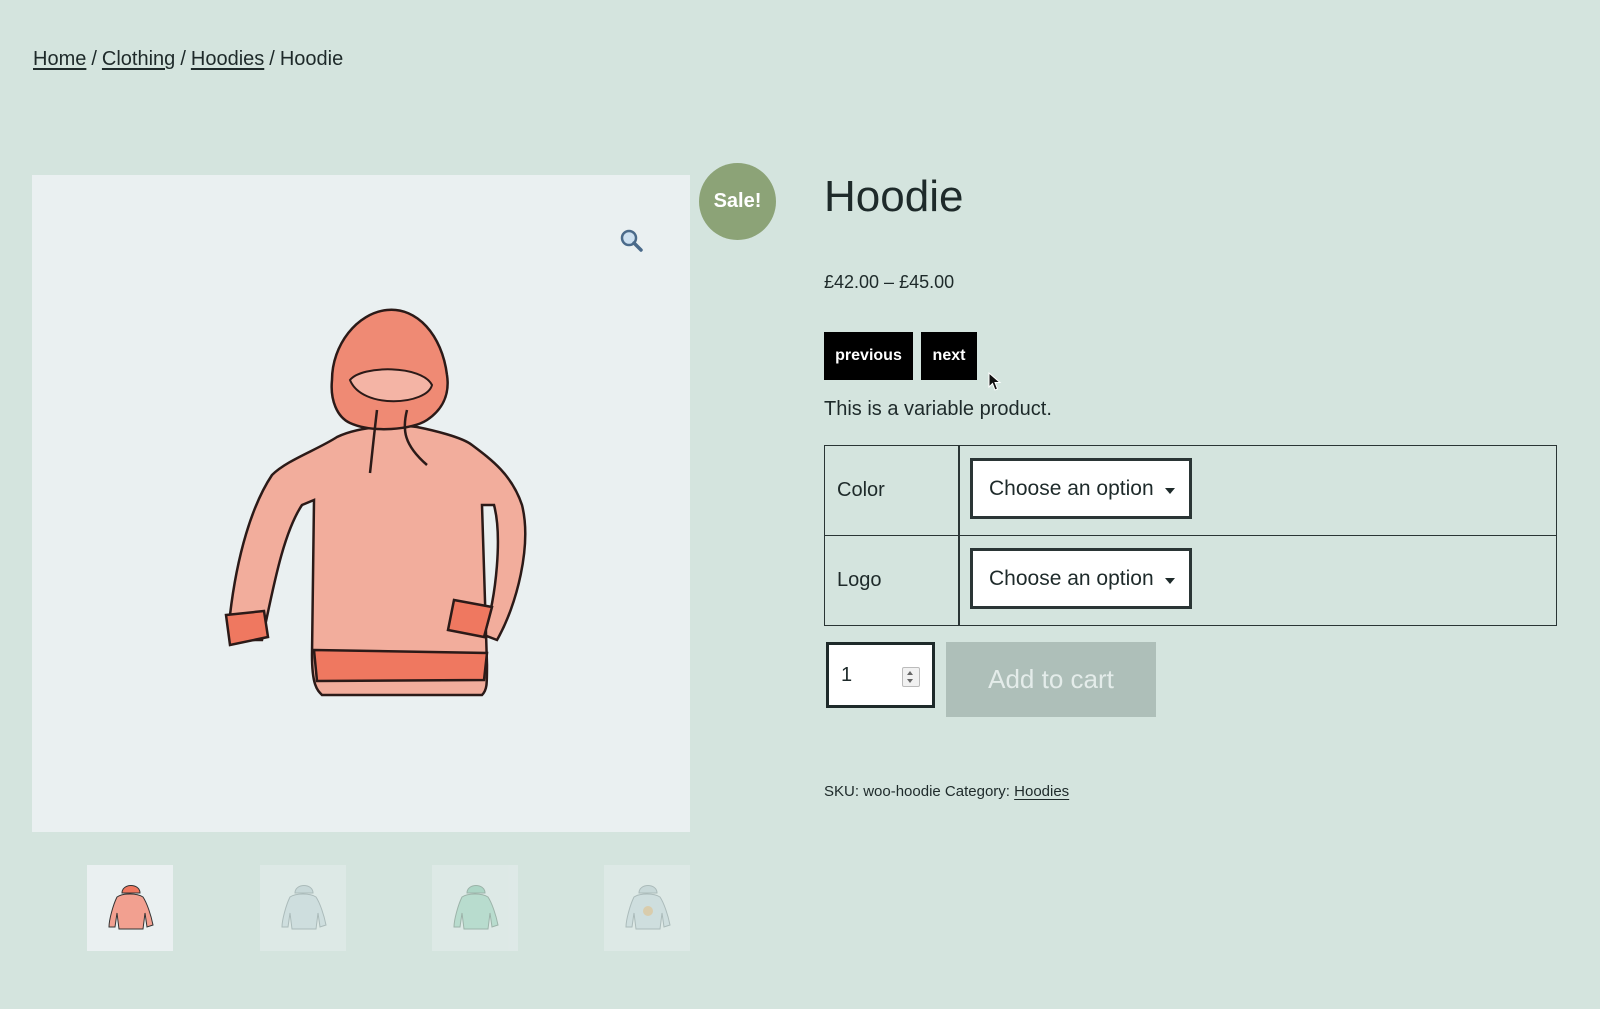  Describe the element at coordinates (1051, 679) in the screenshot. I see `add-to-cart-button: Add to cart` at that location.